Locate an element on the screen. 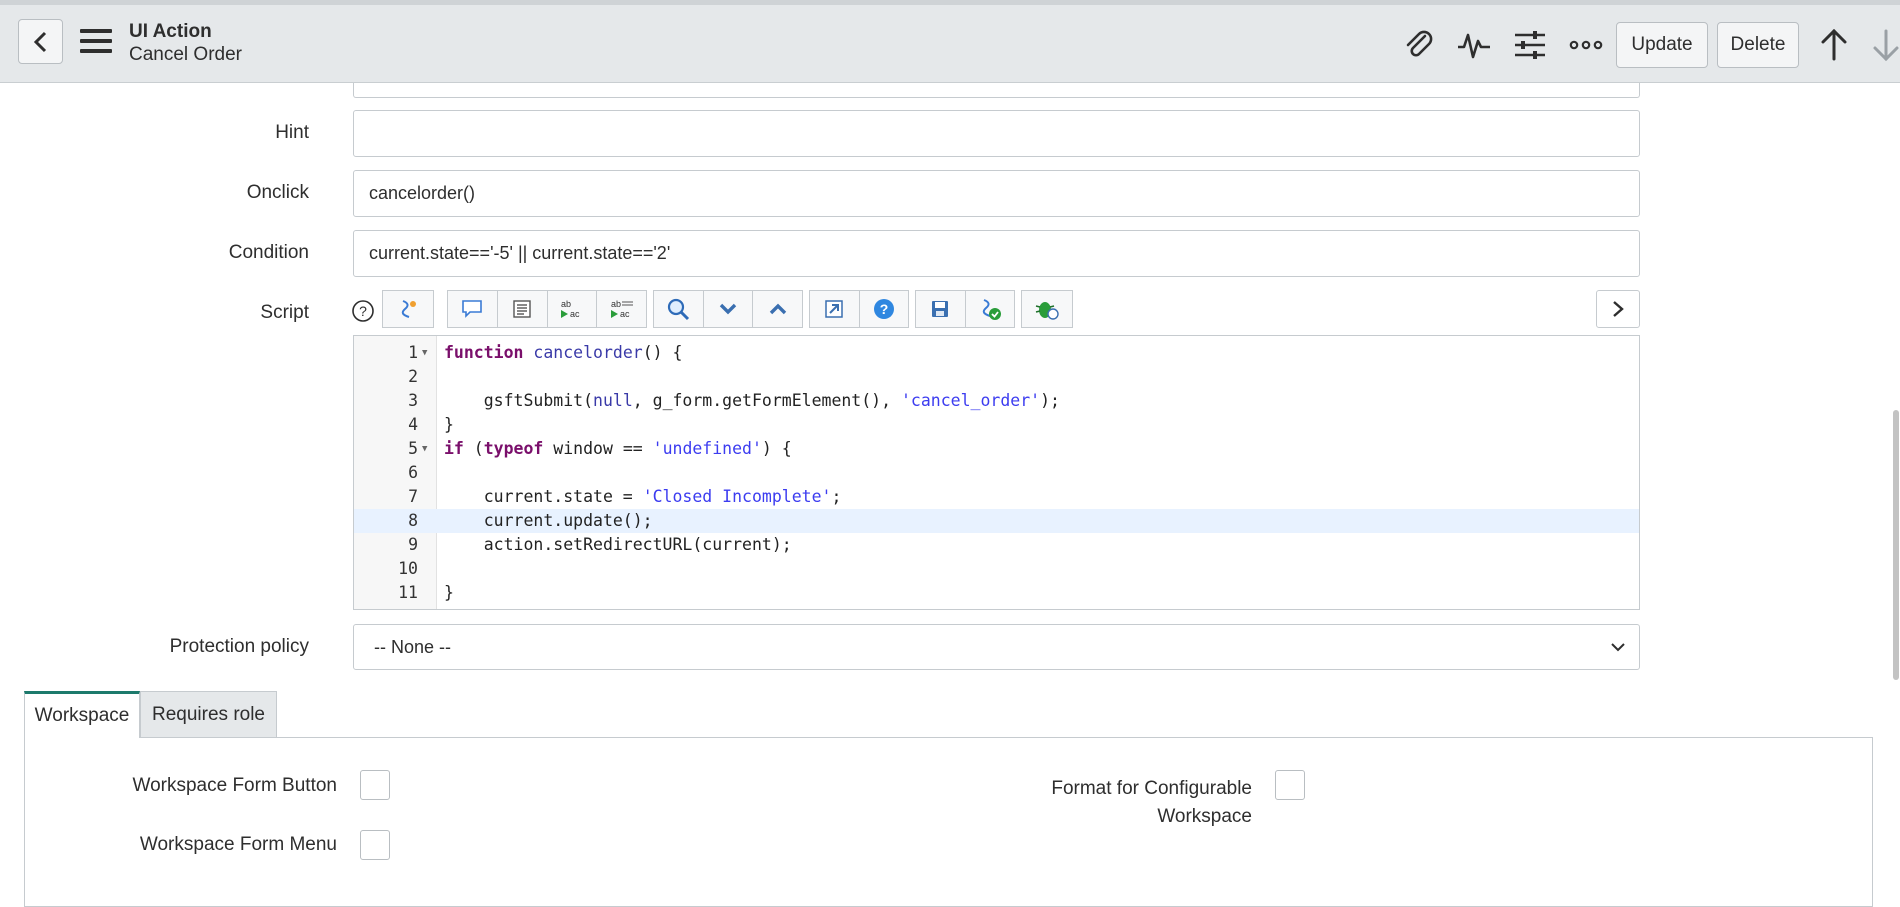 The image size is (1900, 907). protection-policy-label: Protection policy is located at coordinates (239, 646).